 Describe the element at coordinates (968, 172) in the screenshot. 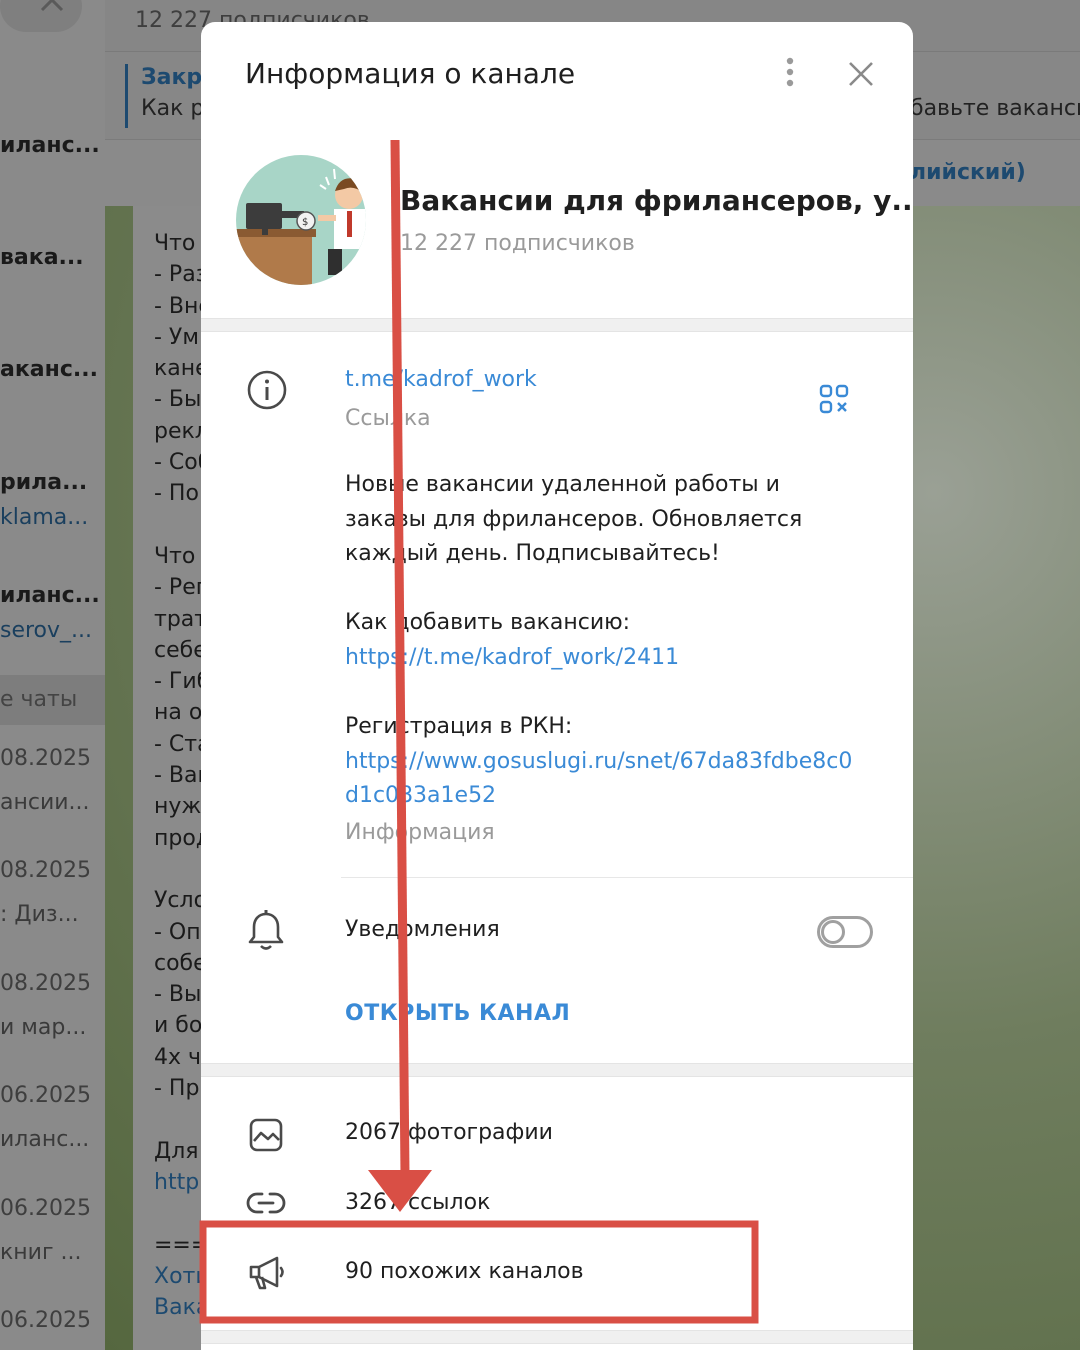

I see `translate-language-link: лийский)` at that location.